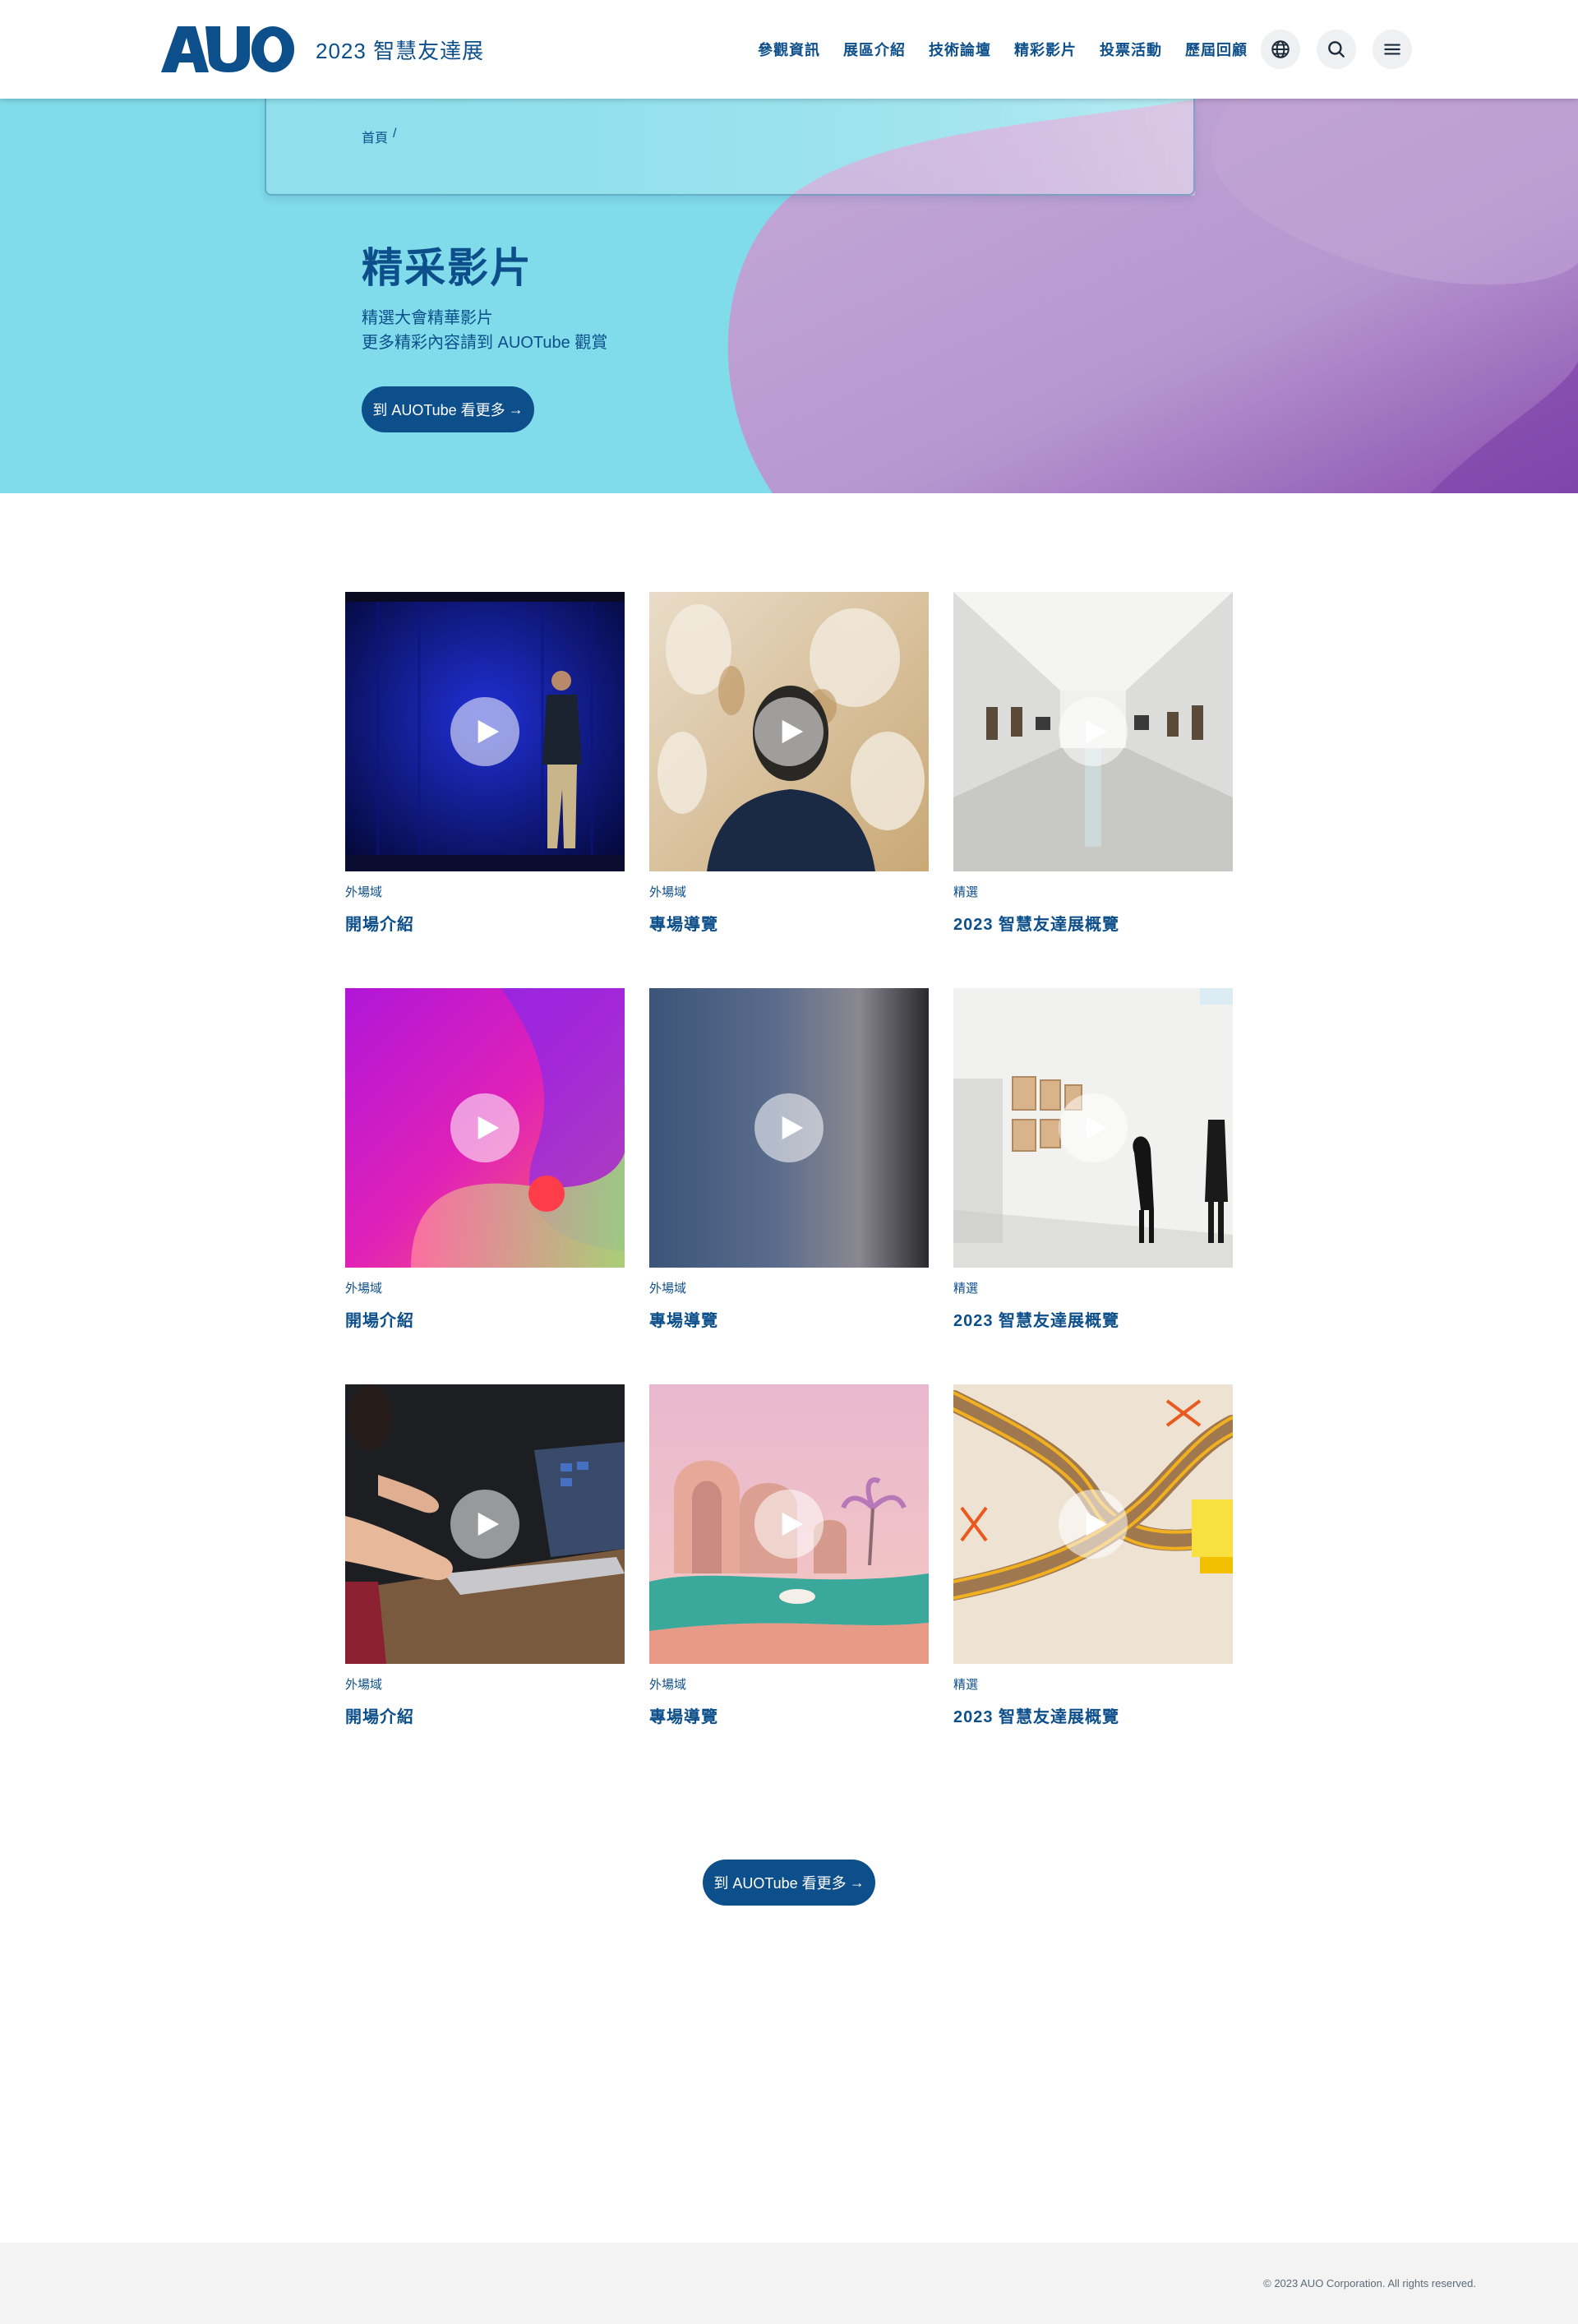  I want to click on main-nav: 參觀資訊 展區介紹 技術論壇 精彩影片 投票活動 歷屆回顧, so click(1003, 49).